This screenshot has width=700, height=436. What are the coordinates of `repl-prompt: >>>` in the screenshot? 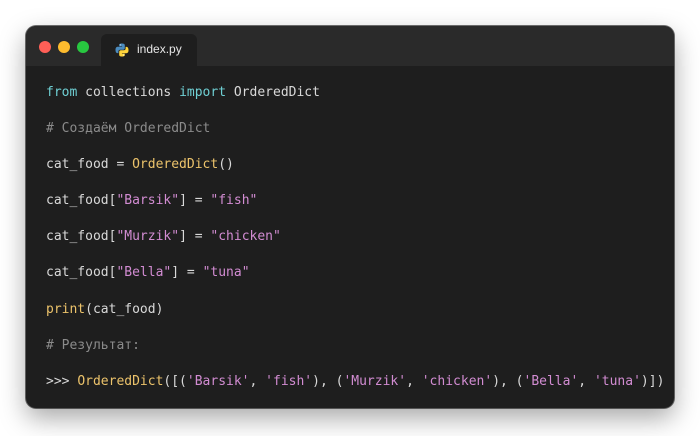 It's located at (62, 381).